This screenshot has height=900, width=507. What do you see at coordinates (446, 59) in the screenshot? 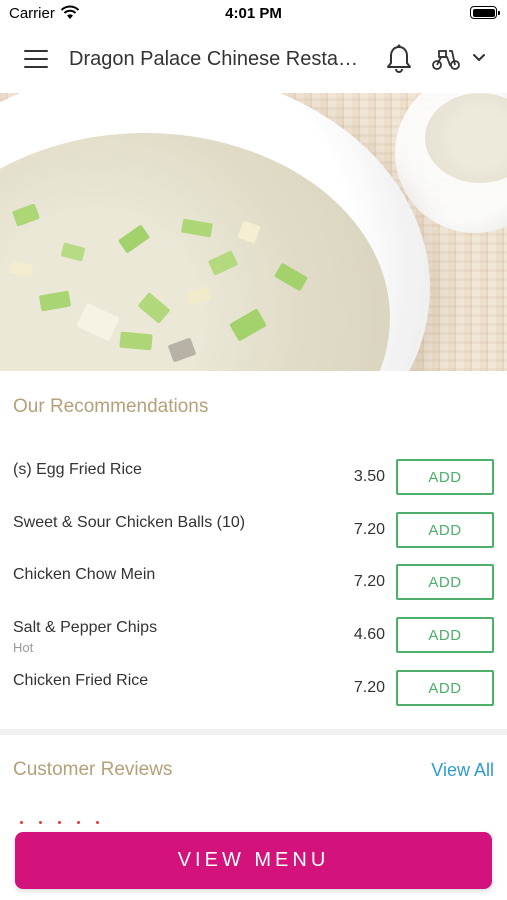
I see `scooter-icon` at bounding box center [446, 59].